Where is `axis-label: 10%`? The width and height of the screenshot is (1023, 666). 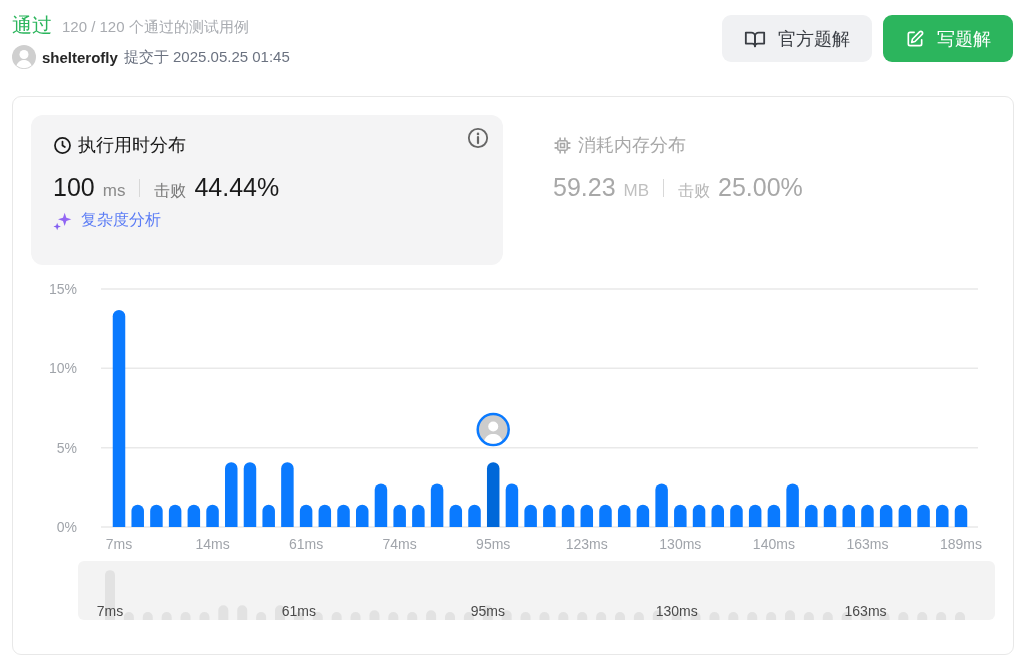 axis-label: 10% is located at coordinates (62, 368).